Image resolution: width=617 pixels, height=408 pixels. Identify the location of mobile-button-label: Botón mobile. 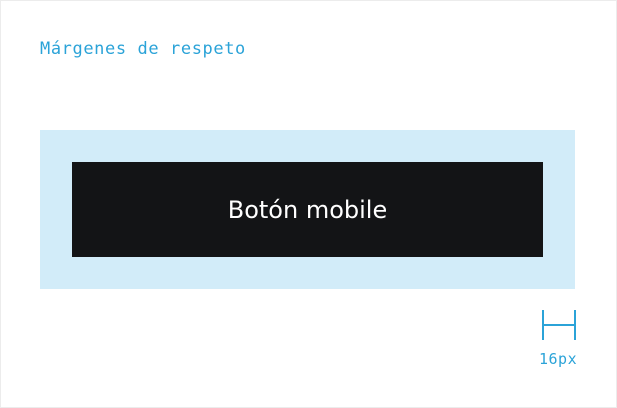
(307, 209).